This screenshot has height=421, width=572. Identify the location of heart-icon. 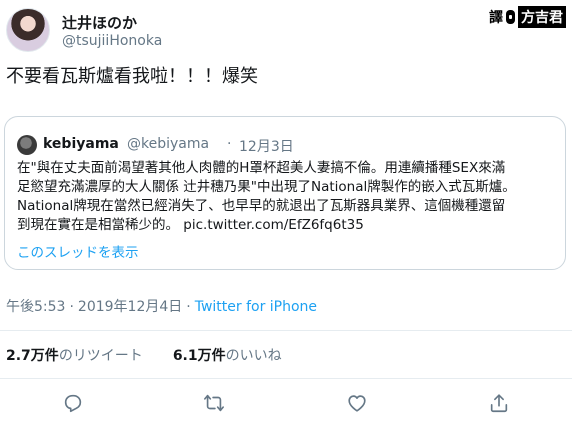
(357, 403).